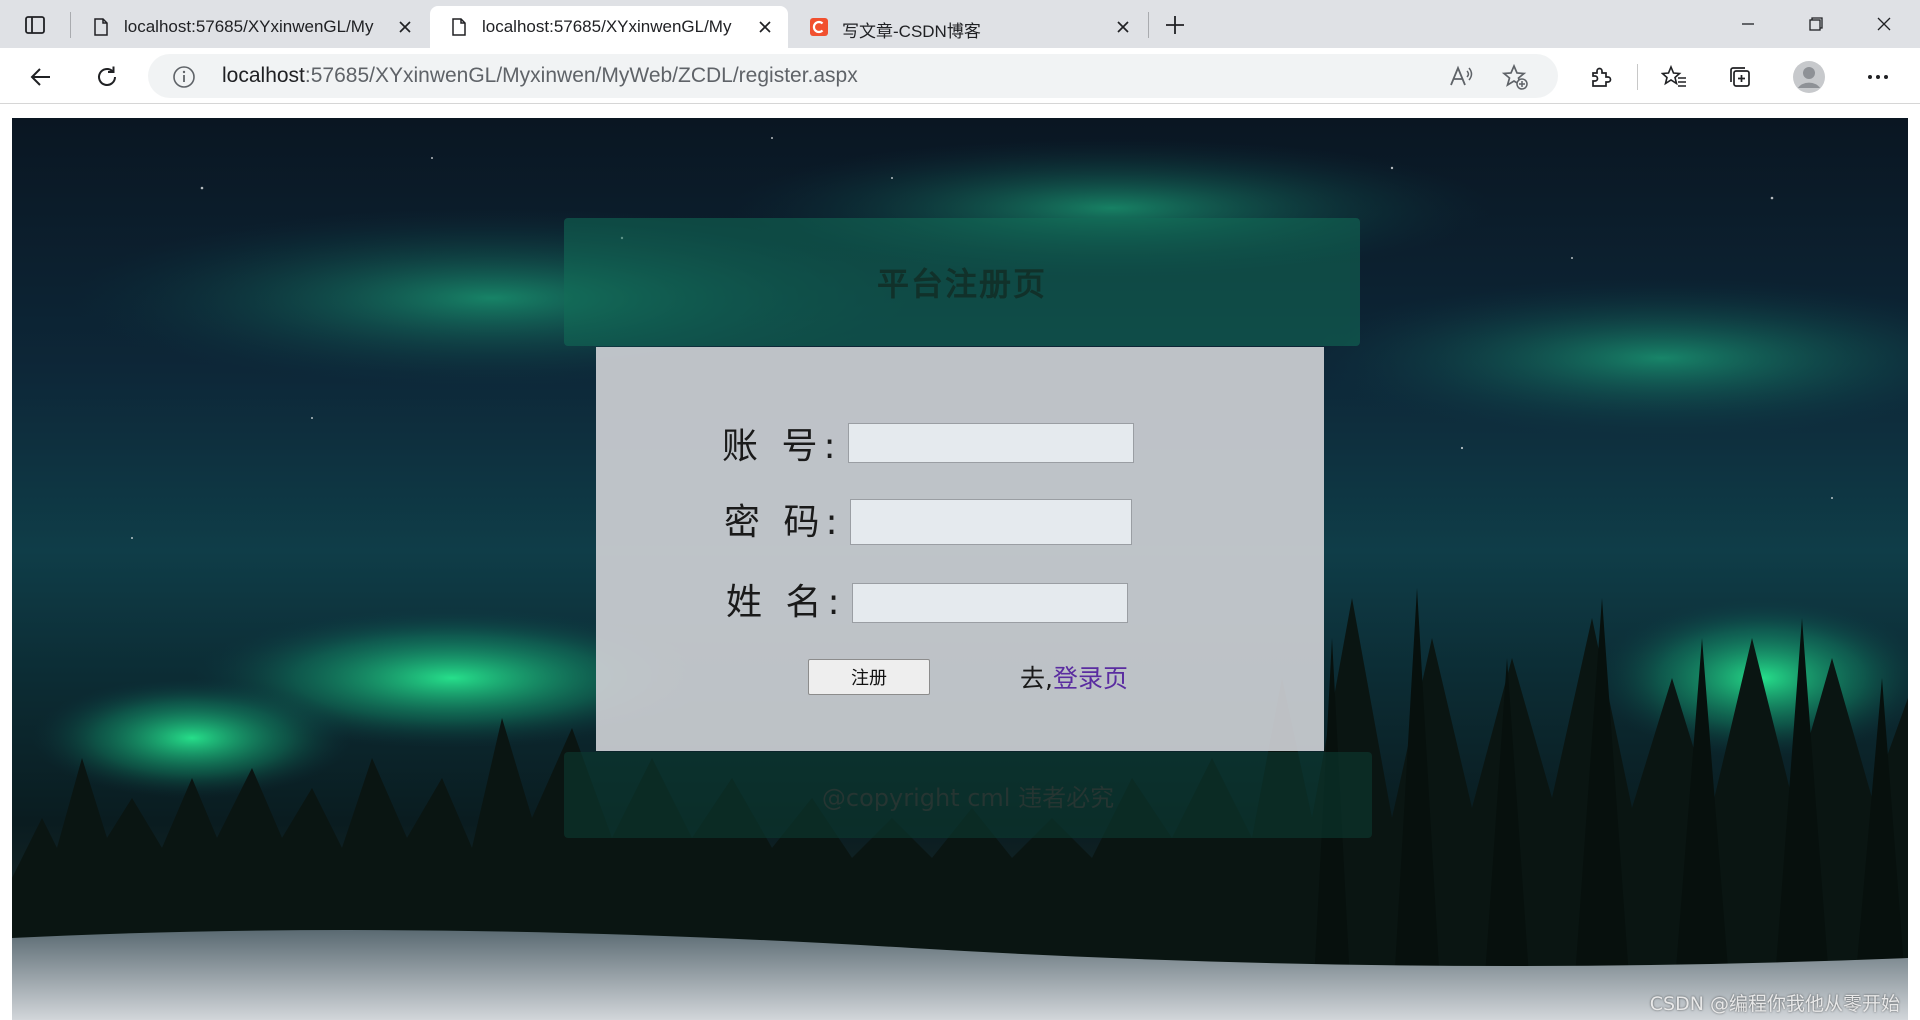 Image resolution: width=1920 pixels, height=1020 pixels. I want to click on read-aloud-icon, so click(1461, 75).